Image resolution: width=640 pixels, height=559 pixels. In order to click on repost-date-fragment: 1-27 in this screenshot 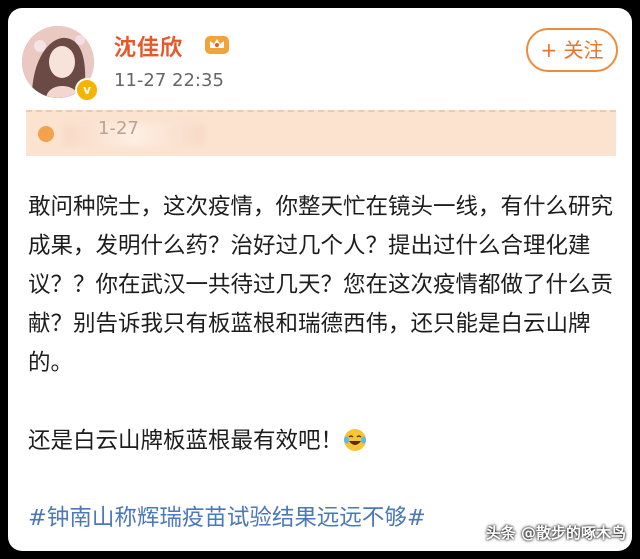, I will do `click(118, 128)`.